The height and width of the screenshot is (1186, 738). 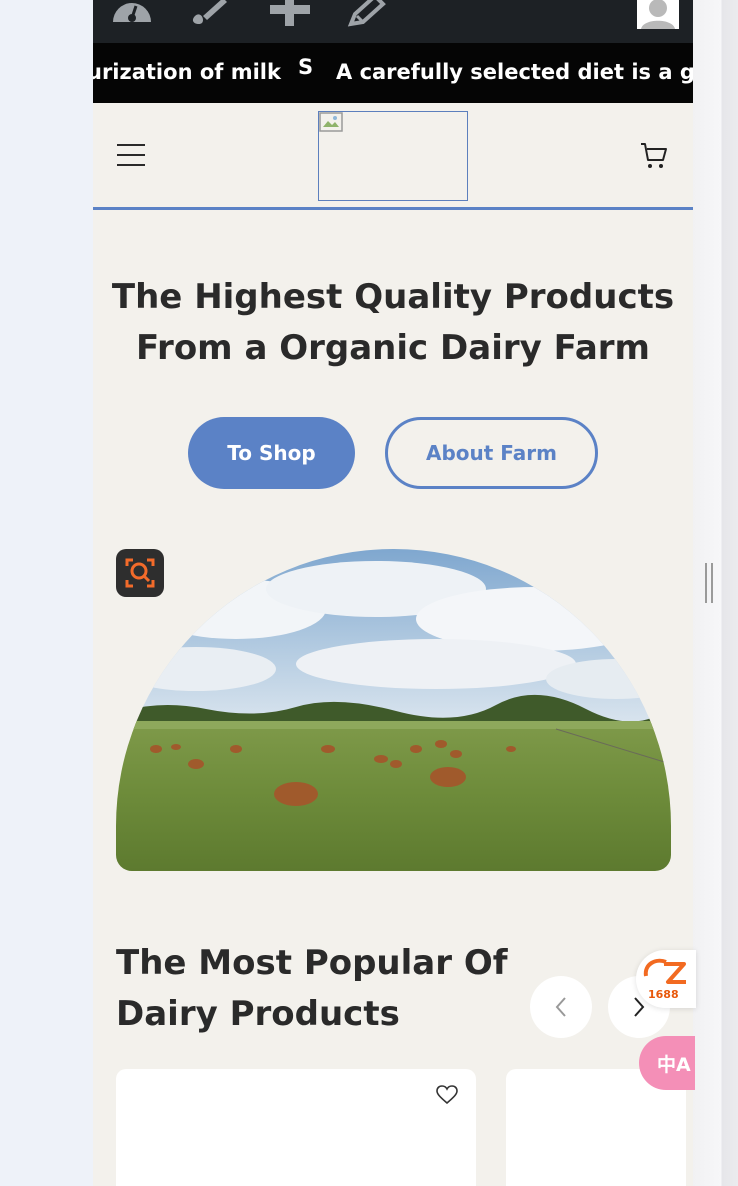 I want to click on alibaba-label: 1688, so click(x=663, y=994).